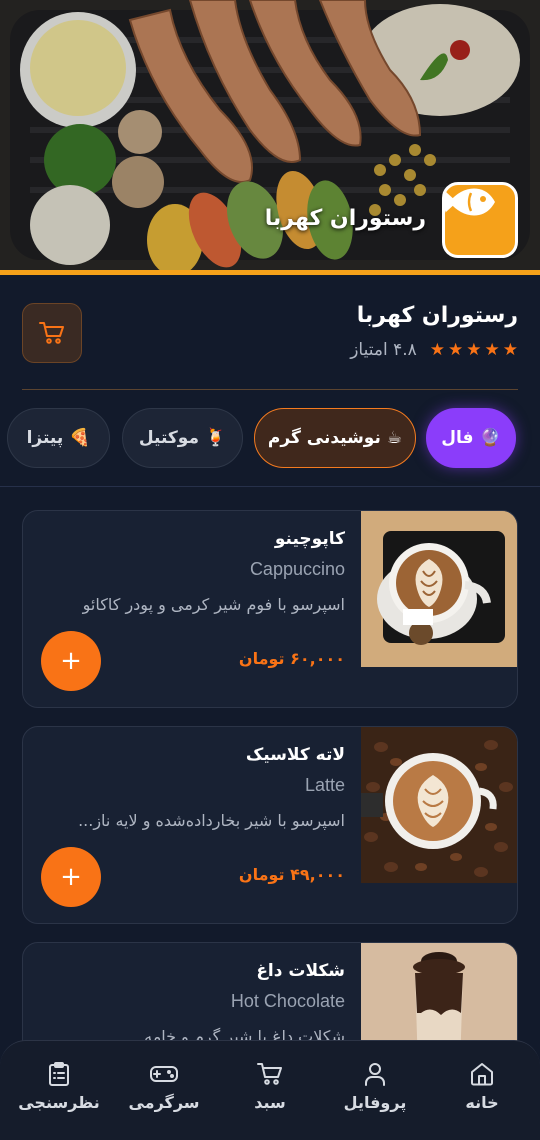  I want to click on user-icon, so click(375, 1074).